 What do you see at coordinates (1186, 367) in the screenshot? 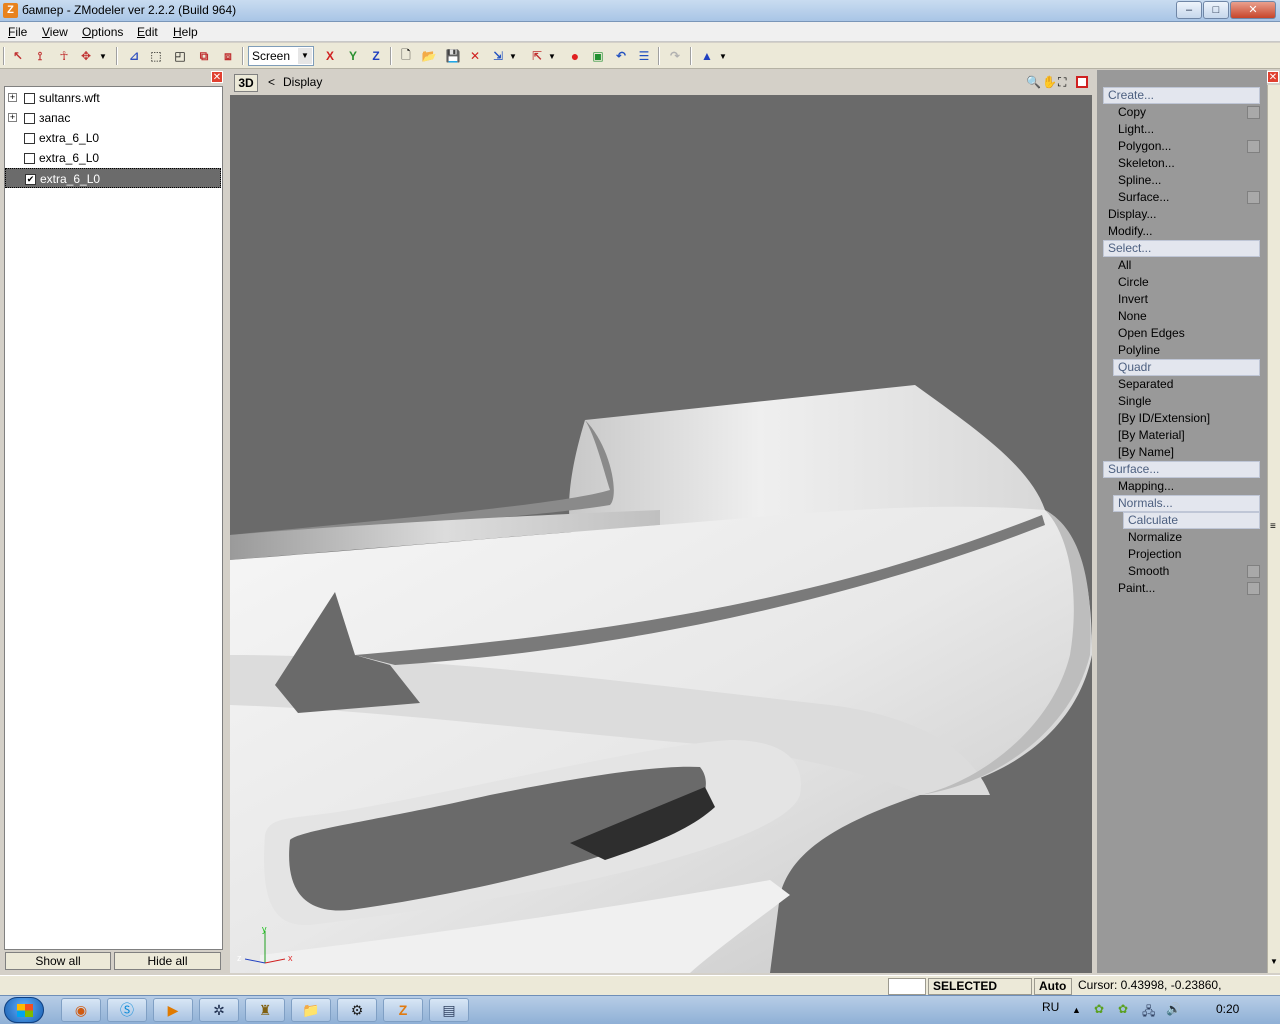
I see `command-item: Quadr` at bounding box center [1186, 367].